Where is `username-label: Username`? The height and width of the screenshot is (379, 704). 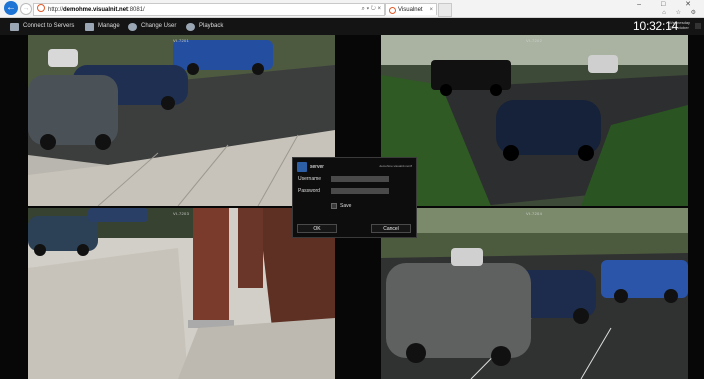
username-label: Username is located at coordinates (310, 179).